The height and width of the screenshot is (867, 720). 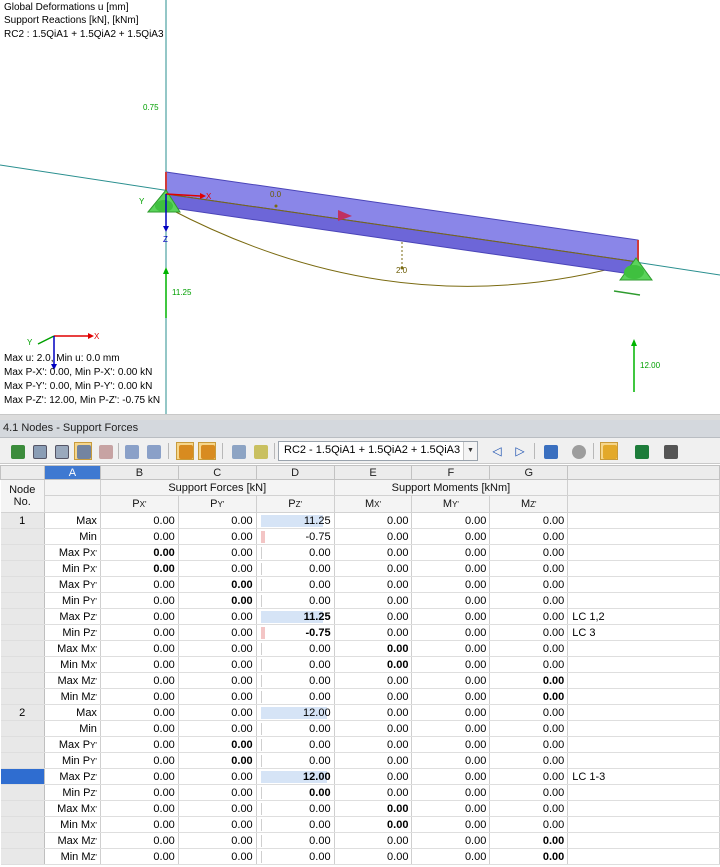 I want to click on table-row: Min PZ' 0.00 0.00 -0.75 0.00 0.00 0.00 LC 3, so click(x=360, y=632).